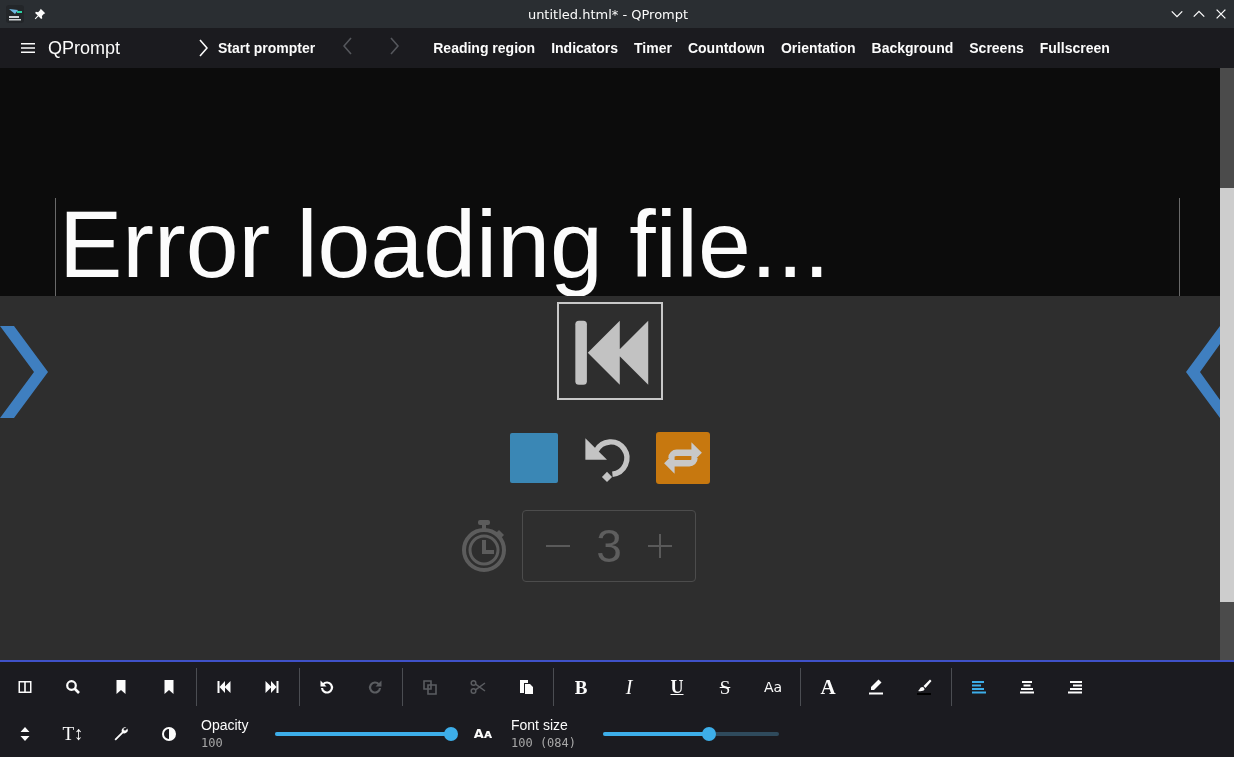  What do you see at coordinates (1075, 687) in the screenshot?
I see `align-right-icon` at bounding box center [1075, 687].